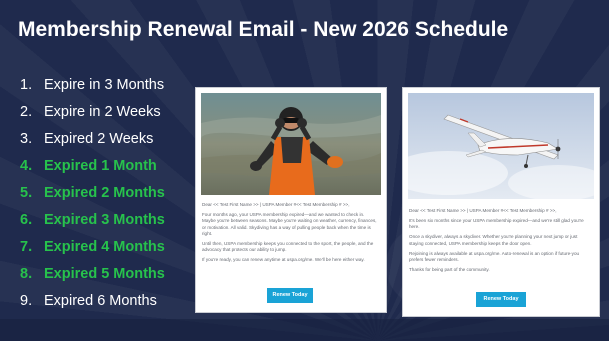 The image size is (609, 341). What do you see at coordinates (104, 247) in the screenshot?
I see `schedule-item-label: Expired 4 Months` at bounding box center [104, 247].